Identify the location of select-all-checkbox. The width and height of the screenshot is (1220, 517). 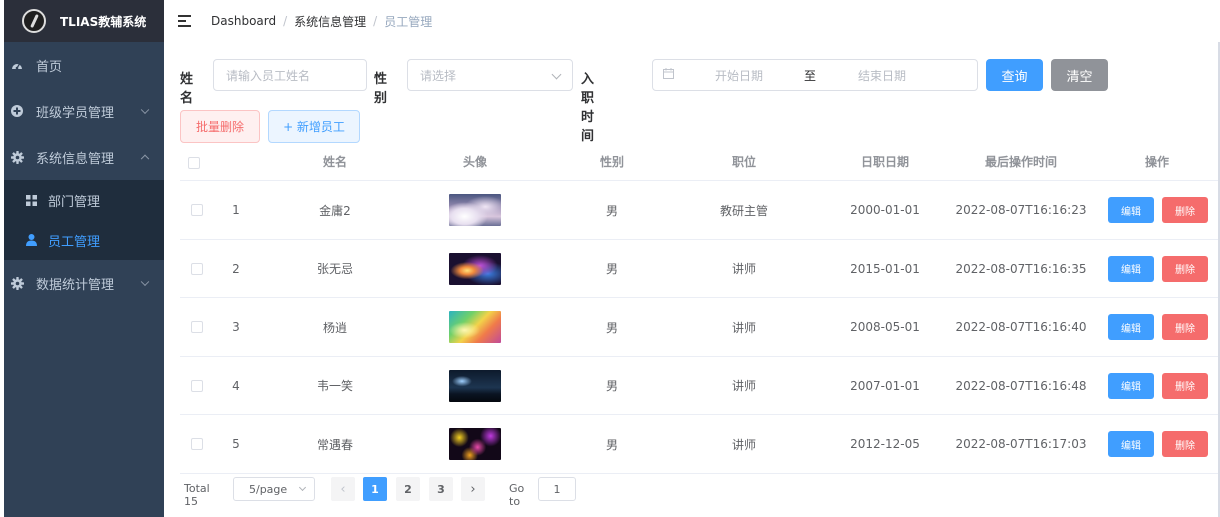
(194, 162).